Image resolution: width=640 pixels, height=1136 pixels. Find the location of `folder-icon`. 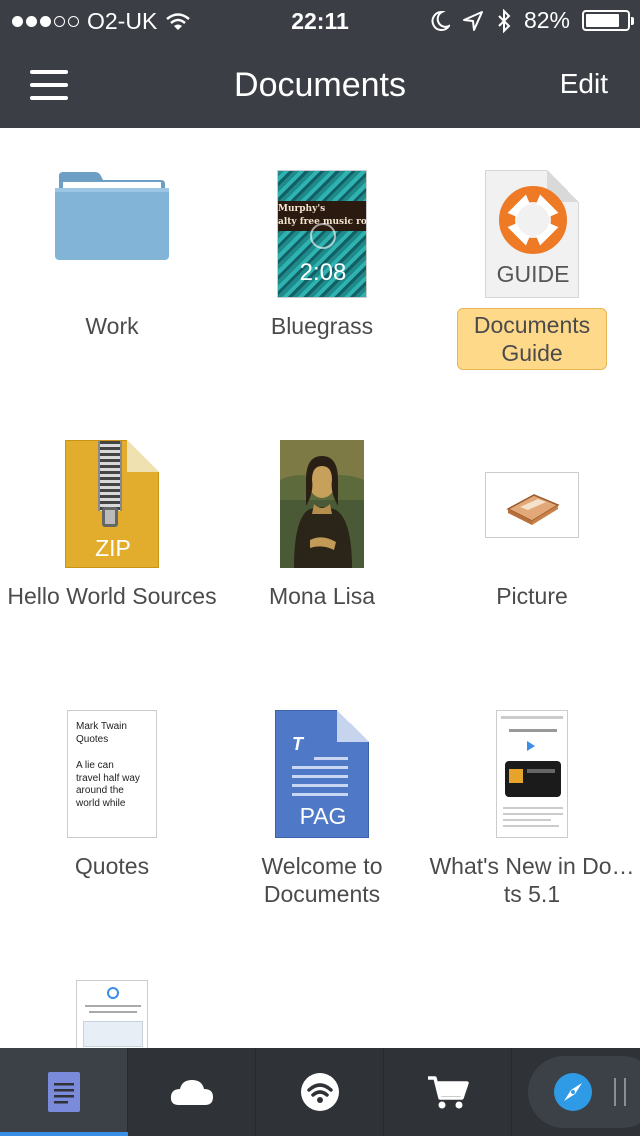

folder-icon is located at coordinates (112, 214).